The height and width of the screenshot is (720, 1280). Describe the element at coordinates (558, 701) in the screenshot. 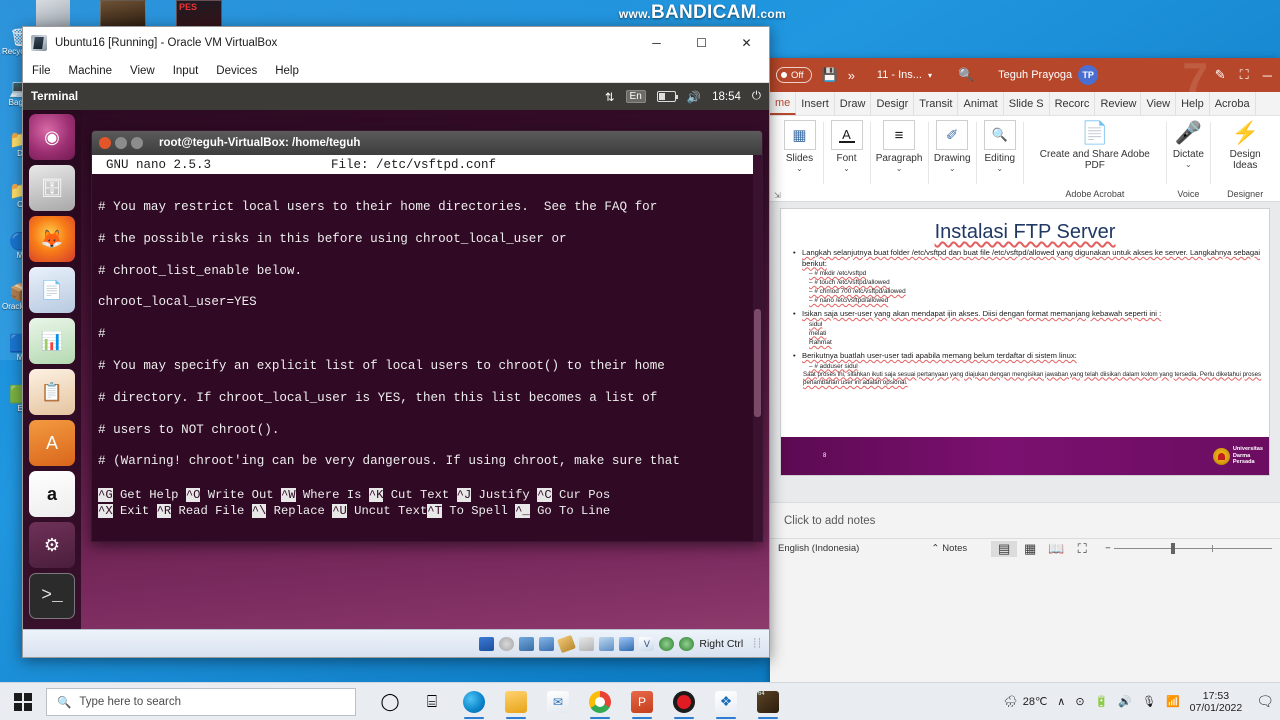

I see `mail-icon: ✉` at that location.